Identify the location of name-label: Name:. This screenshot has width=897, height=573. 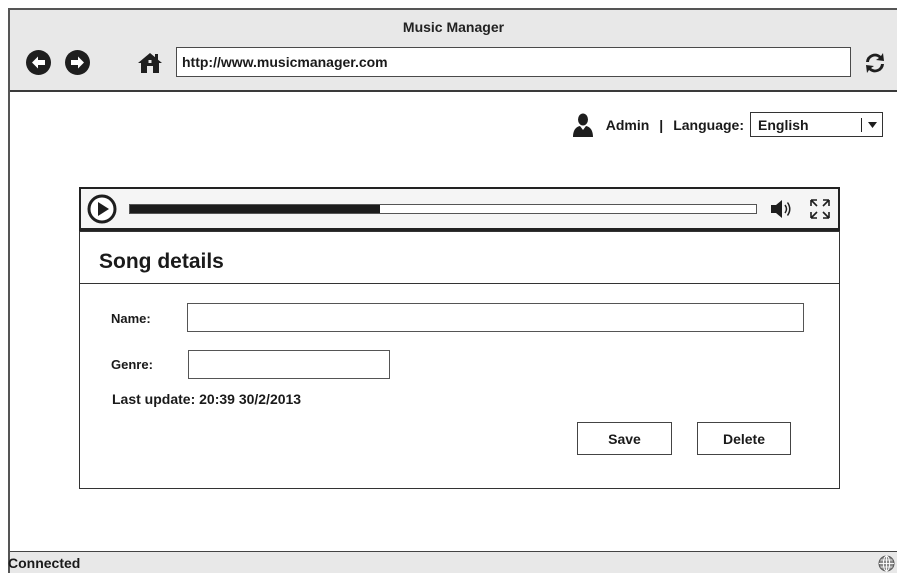
(131, 318).